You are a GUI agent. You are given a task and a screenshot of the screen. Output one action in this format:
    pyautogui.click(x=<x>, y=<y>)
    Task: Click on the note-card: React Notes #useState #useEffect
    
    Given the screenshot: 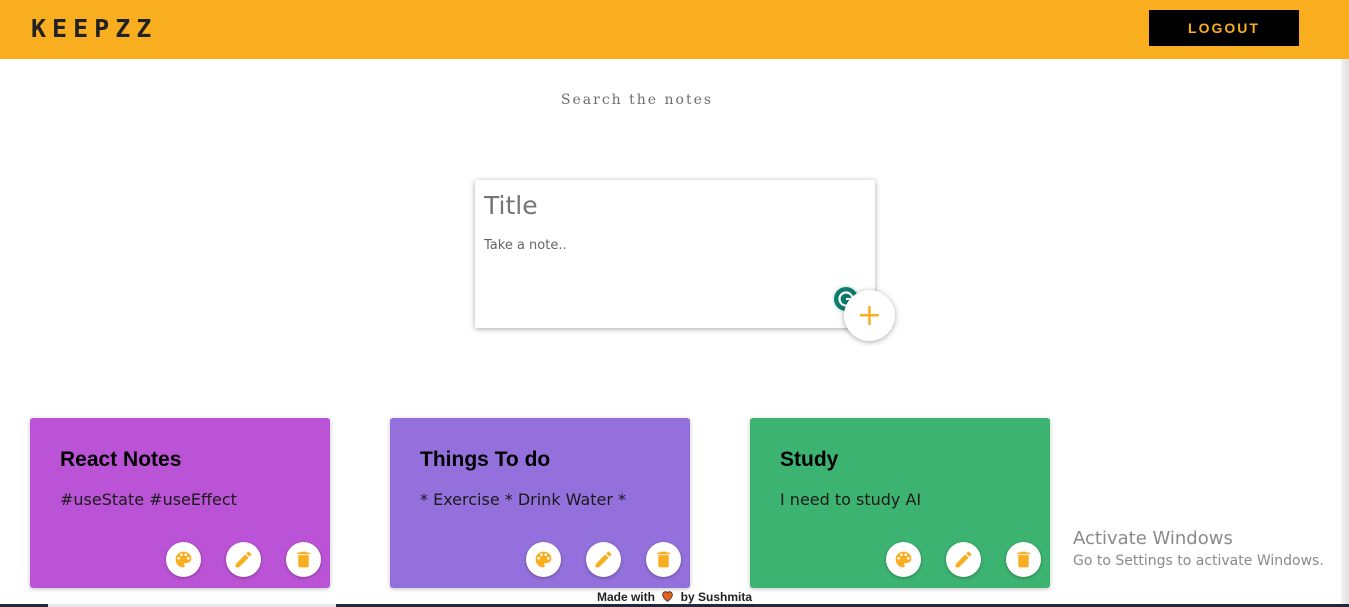 What is the action you would take?
    pyautogui.click(x=180, y=503)
    